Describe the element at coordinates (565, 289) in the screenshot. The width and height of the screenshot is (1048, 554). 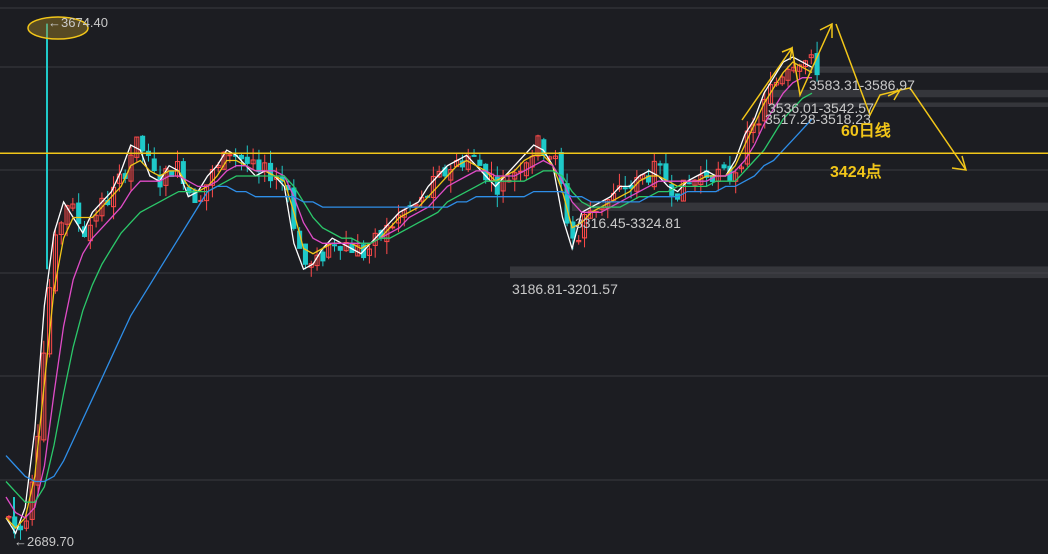
I see `gap-zone-label: 3186.81-3201.57` at that location.